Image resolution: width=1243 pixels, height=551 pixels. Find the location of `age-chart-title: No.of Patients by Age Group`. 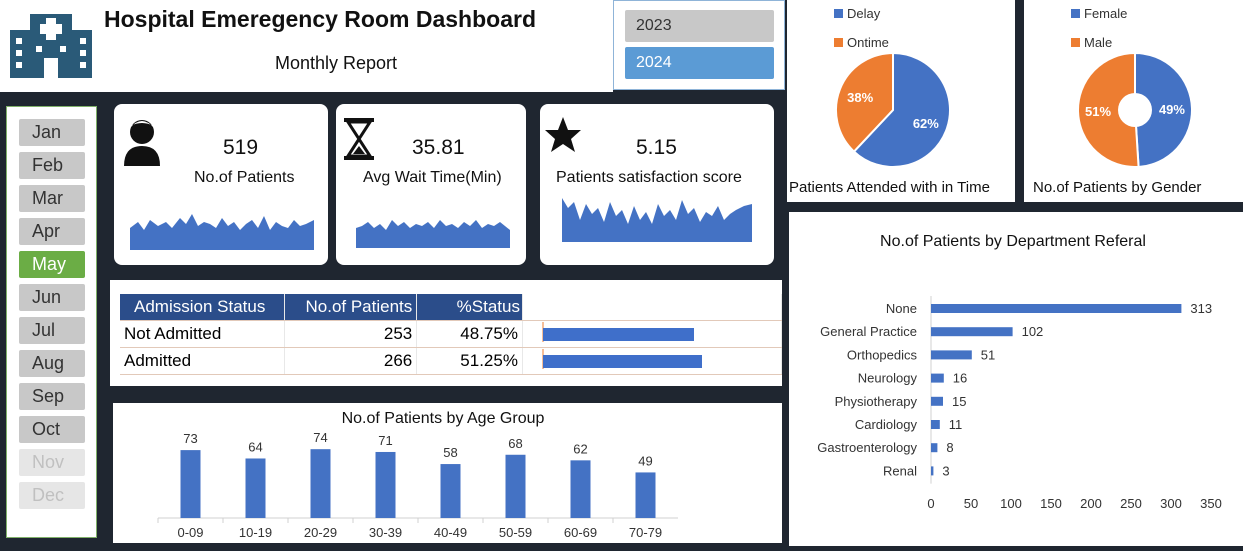

age-chart-title: No.of Patients by Age Group is located at coordinates (443, 418).